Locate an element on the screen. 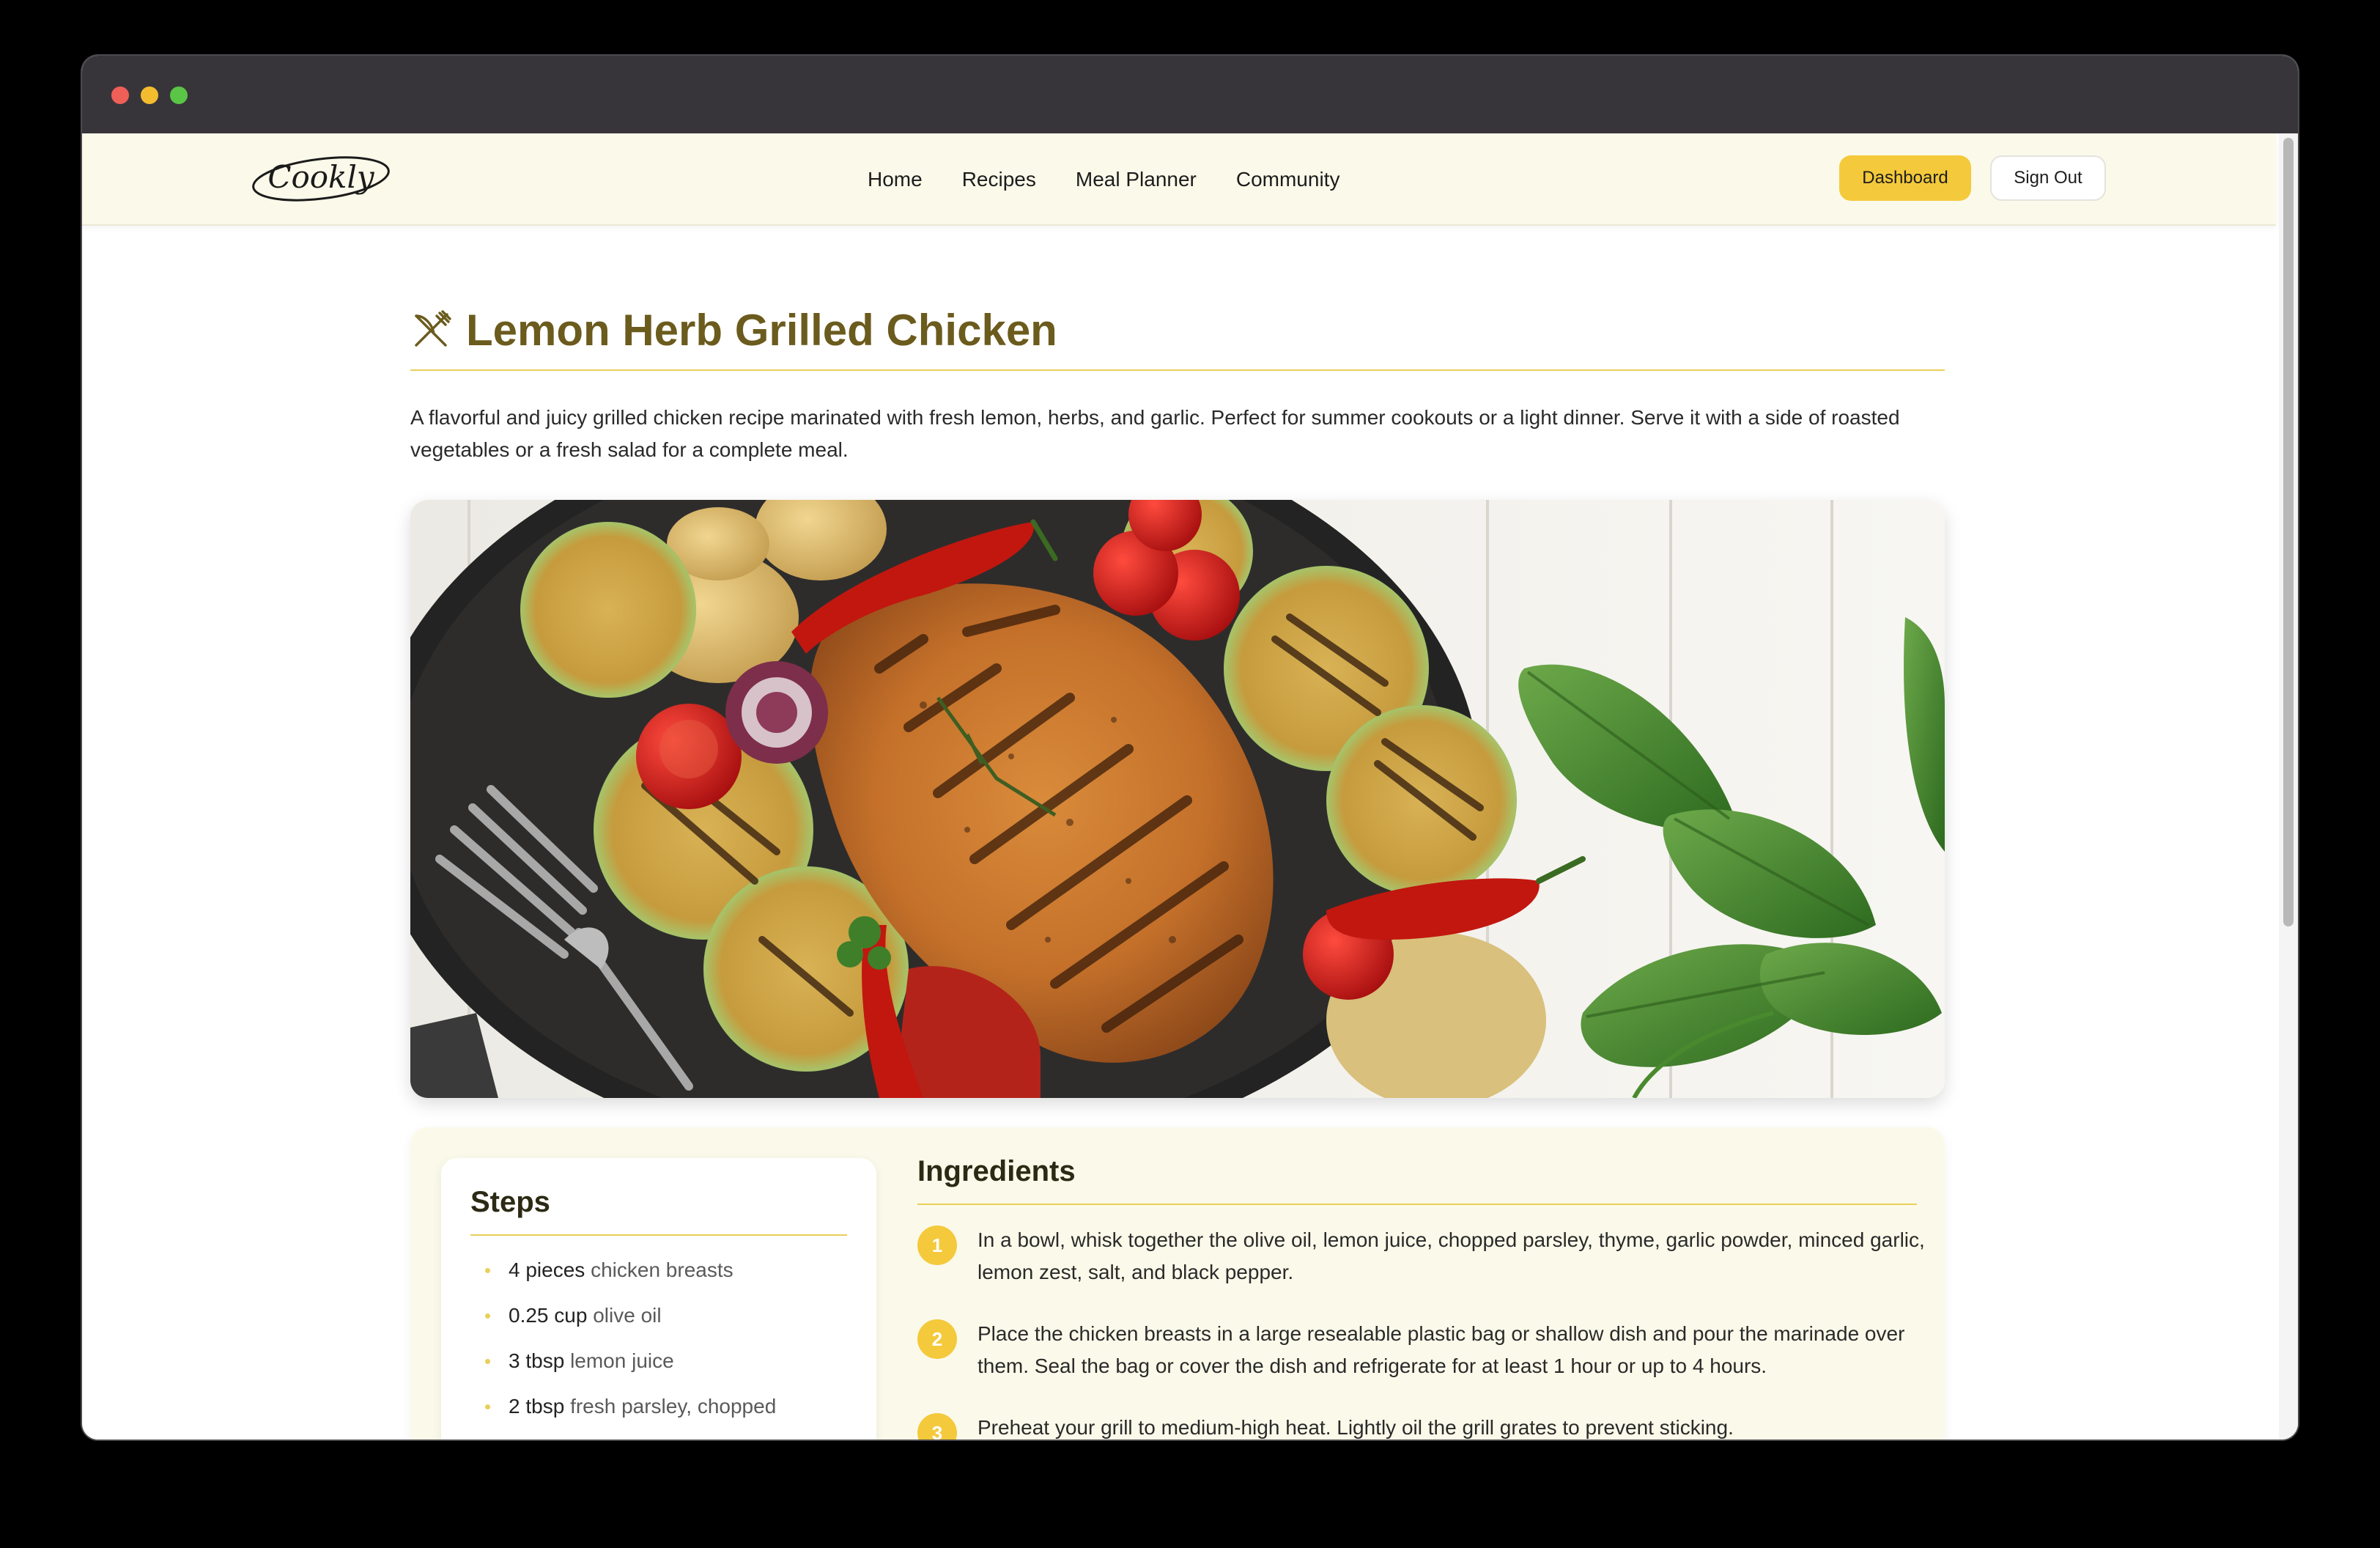  steps-heading: Steps is located at coordinates (510, 1202).